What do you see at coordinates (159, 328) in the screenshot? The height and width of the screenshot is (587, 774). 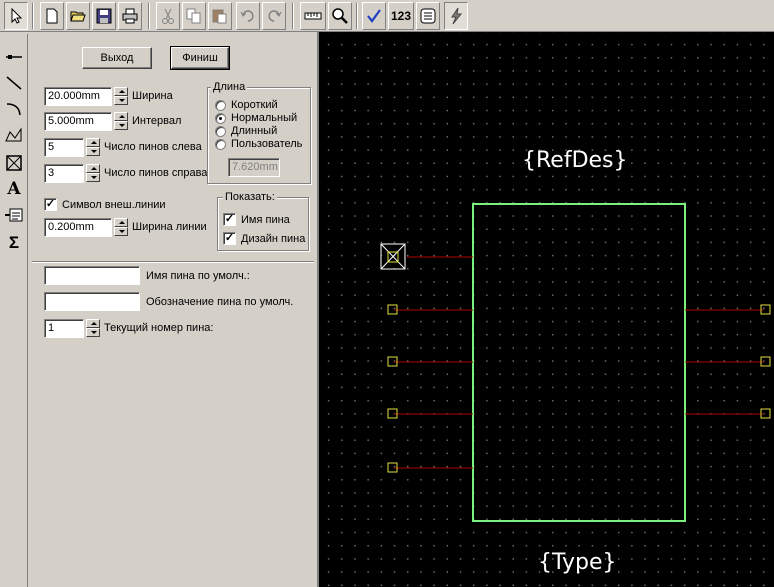 I see `current-pin-label: Текущий номер пина:` at bounding box center [159, 328].